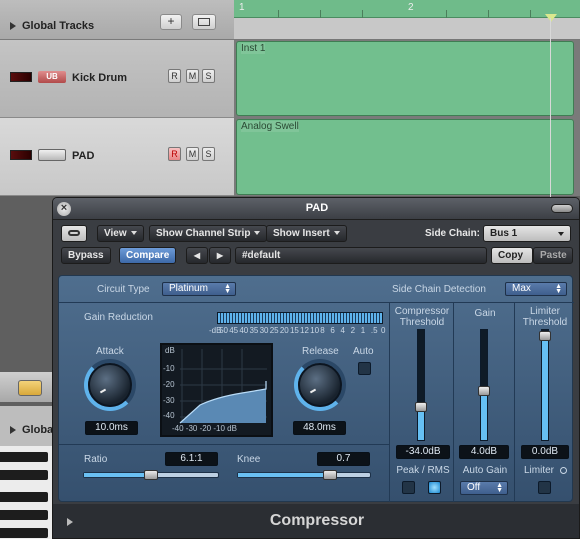 This screenshot has height=539, width=580. What do you see at coordinates (536, 289) in the screenshot?
I see `side-chain-detection-select: Max ▲ ▼` at bounding box center [536, 289].